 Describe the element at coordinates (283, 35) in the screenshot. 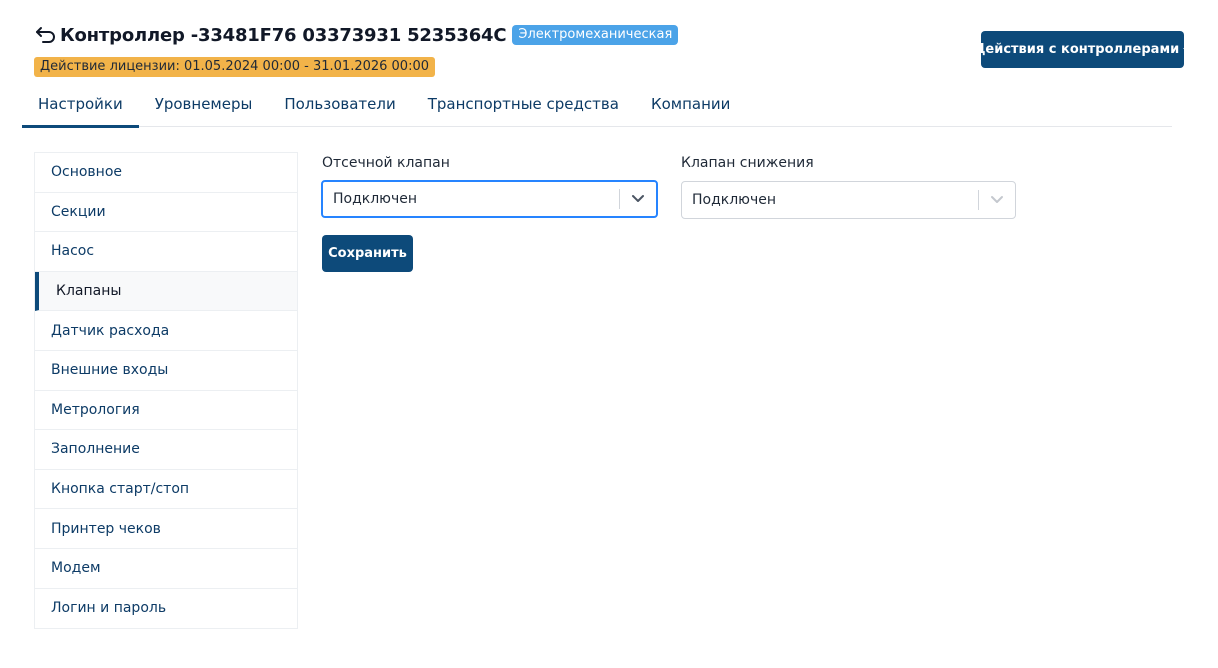

I see `page-title: Контроллер -33481F76 03373931 5235364C` at that location.